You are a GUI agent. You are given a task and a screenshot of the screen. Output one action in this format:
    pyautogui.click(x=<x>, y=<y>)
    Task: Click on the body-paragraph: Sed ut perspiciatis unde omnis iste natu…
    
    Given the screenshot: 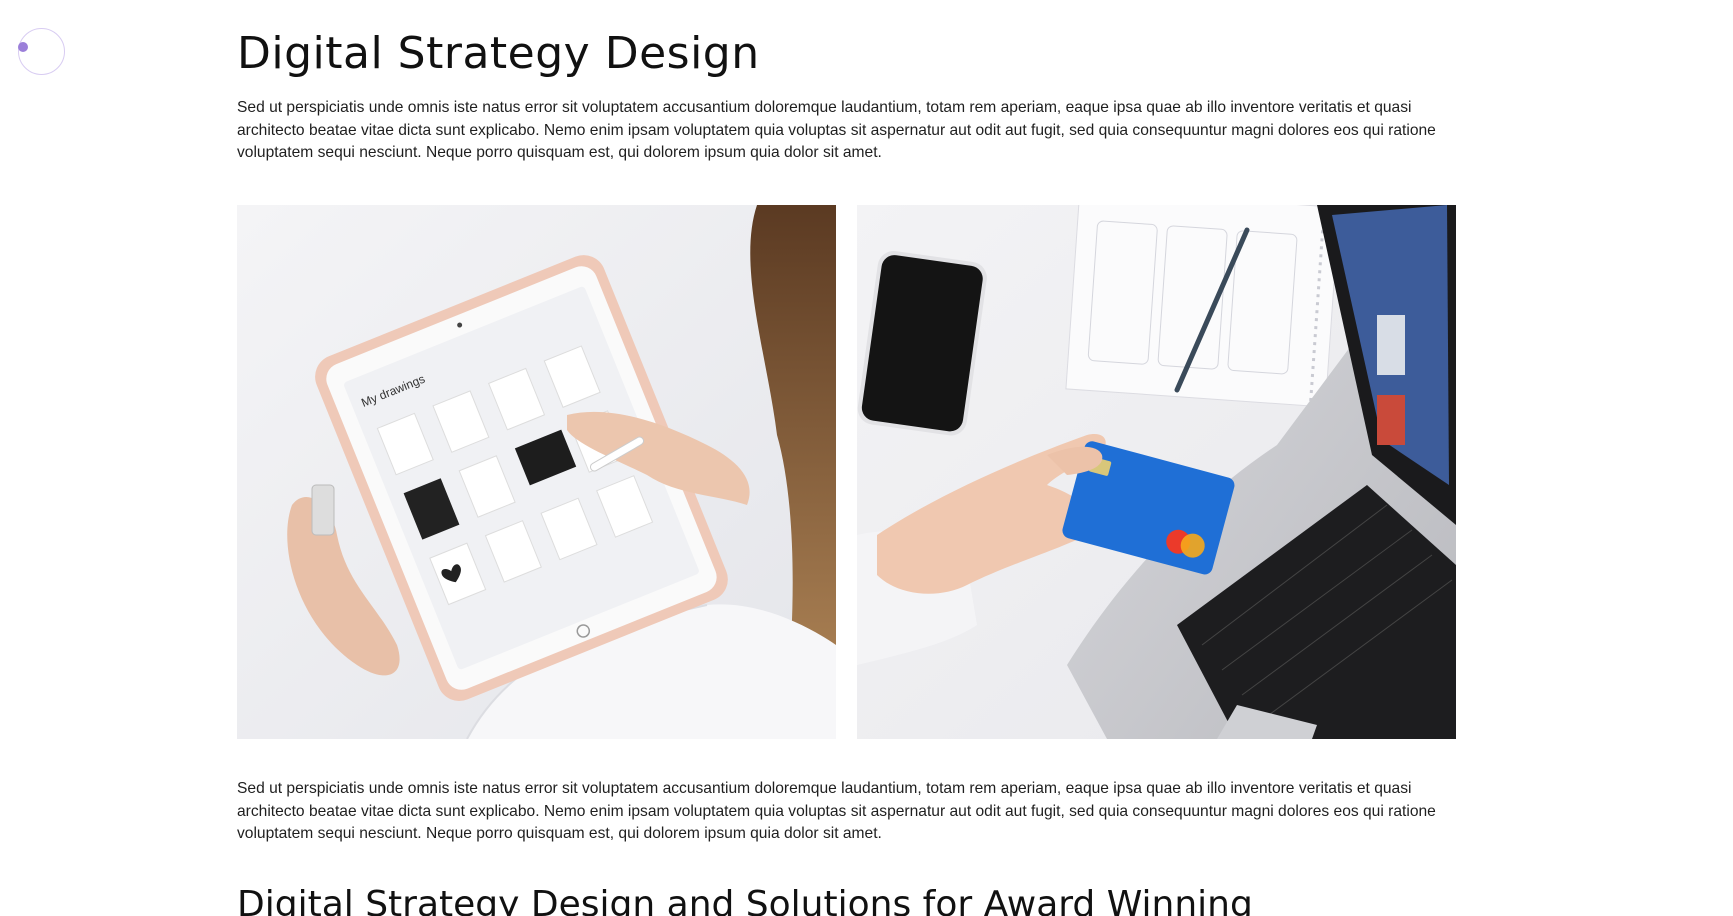 What is the action you would take?
    pyautogui.click(x=836, y=811)
    